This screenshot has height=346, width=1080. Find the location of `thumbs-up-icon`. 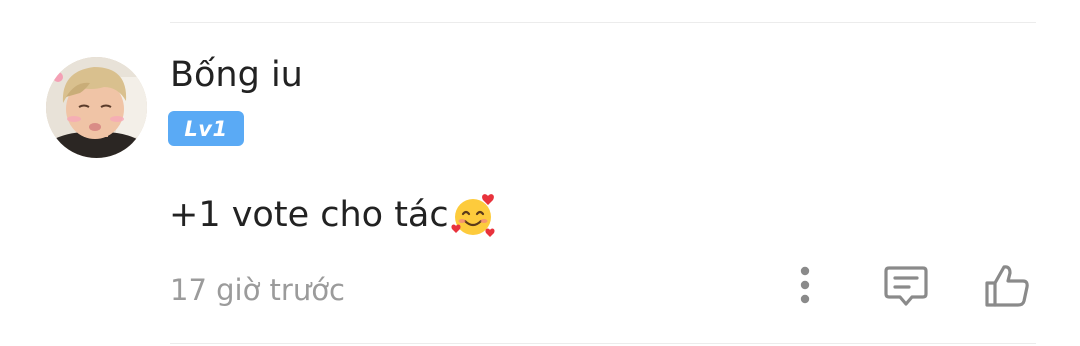

thumbs-up-icon is located at coordinates (1007, 288).